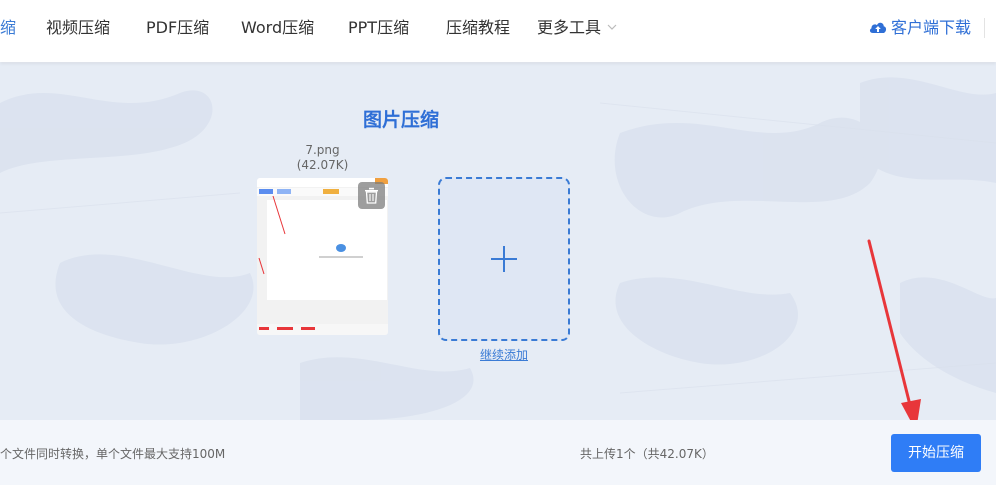 The width and height of the screenshot is (996, 485). Describe the element at coordinates (400, 120) in the screenshot. I see `page-title: 图片压缩` at that location.